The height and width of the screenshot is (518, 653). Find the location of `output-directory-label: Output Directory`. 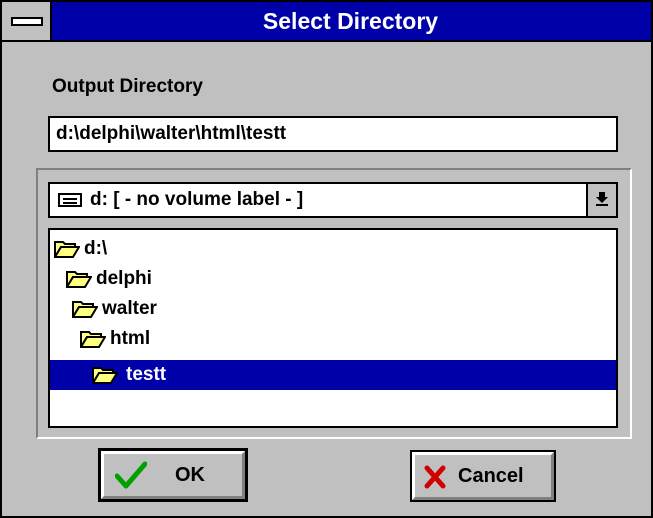

output-directory-label: Output Directory is located at coordinates (127, 86).